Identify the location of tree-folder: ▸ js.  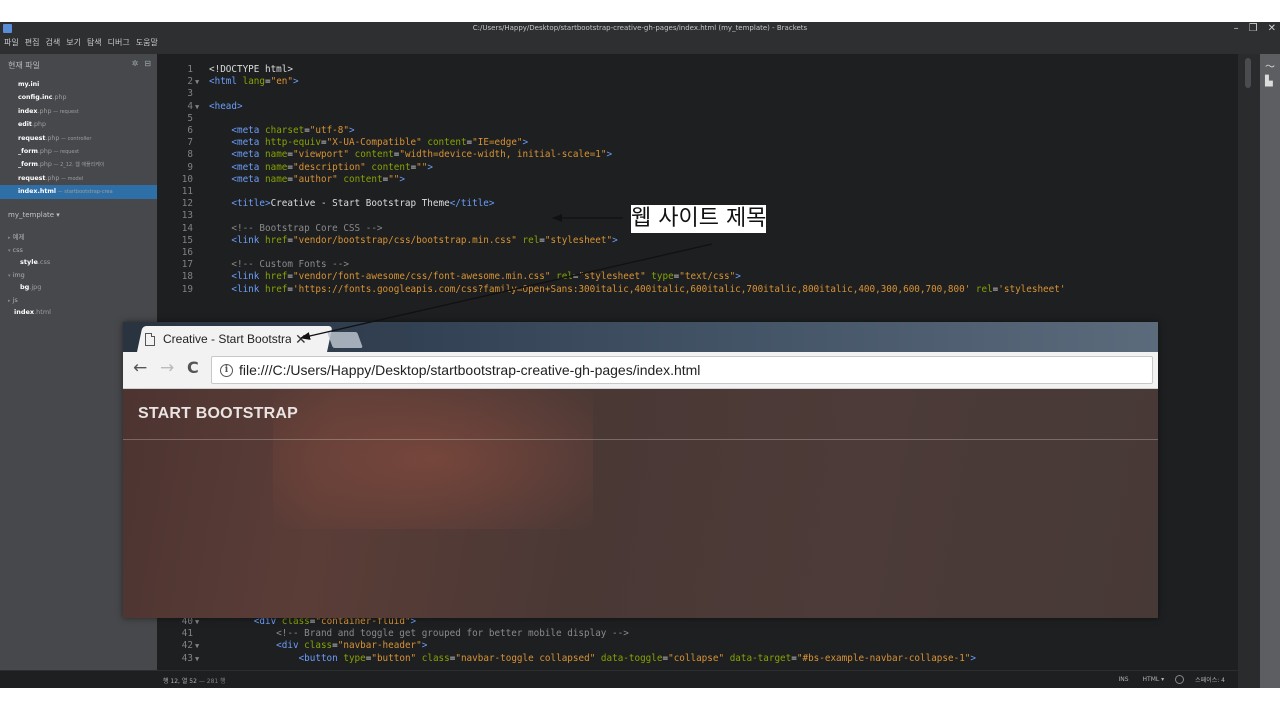
(78, 300).